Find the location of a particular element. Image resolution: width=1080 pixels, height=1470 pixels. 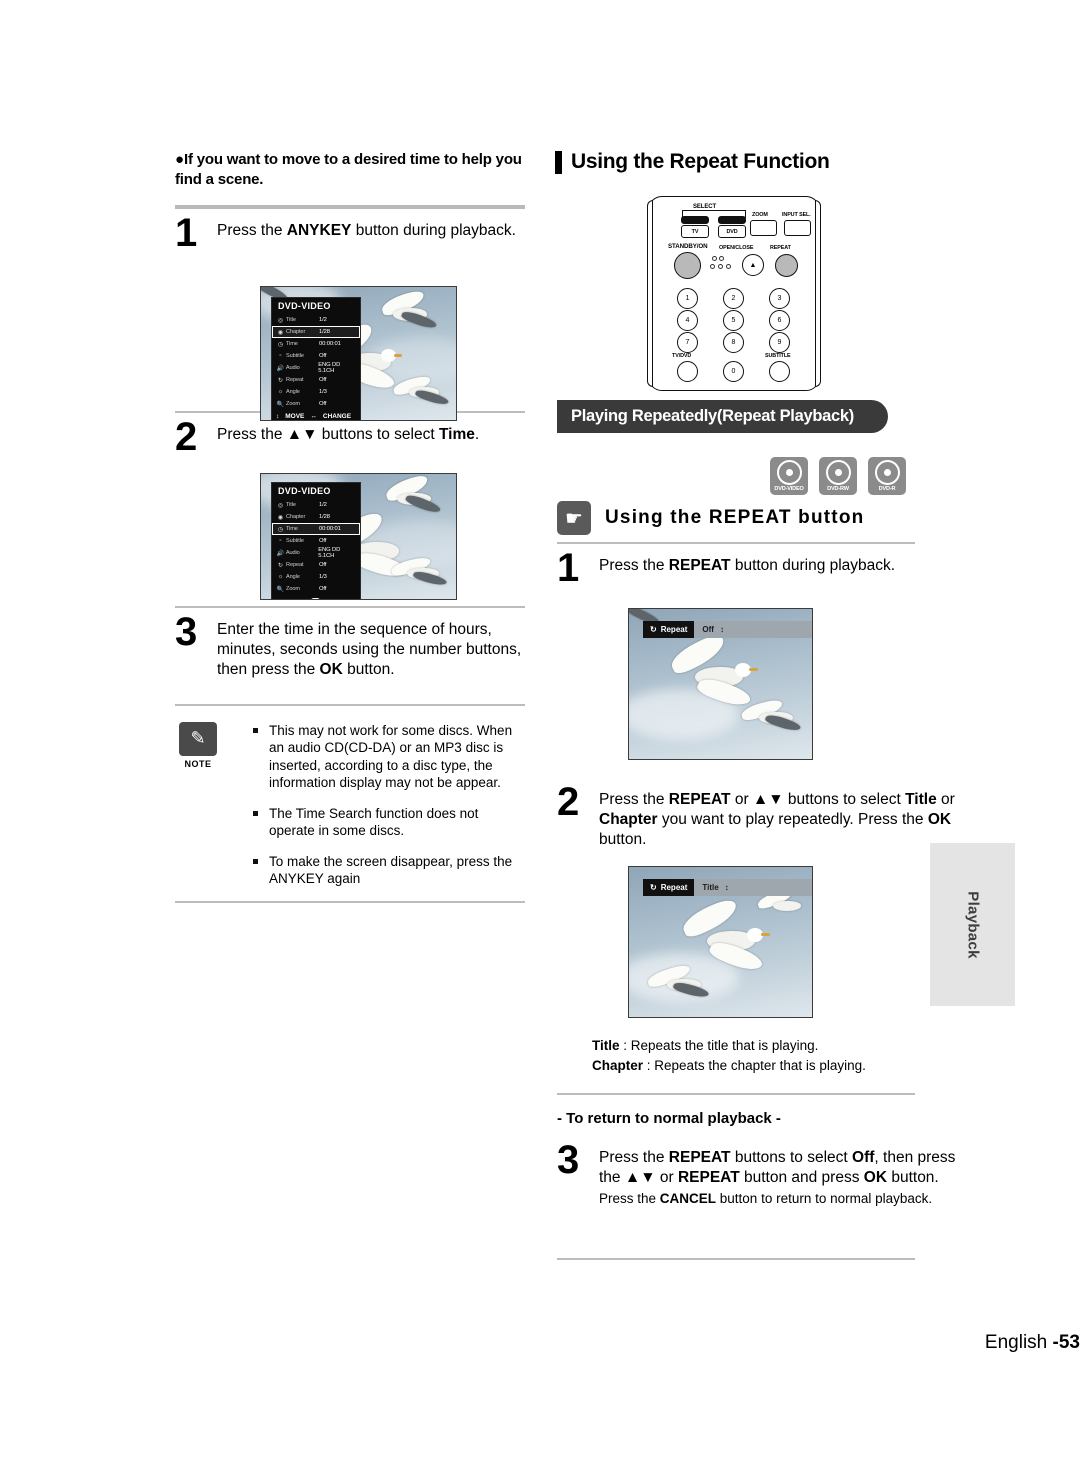

updown-arrows: ▲▼ is located at coordinates (302, 435).